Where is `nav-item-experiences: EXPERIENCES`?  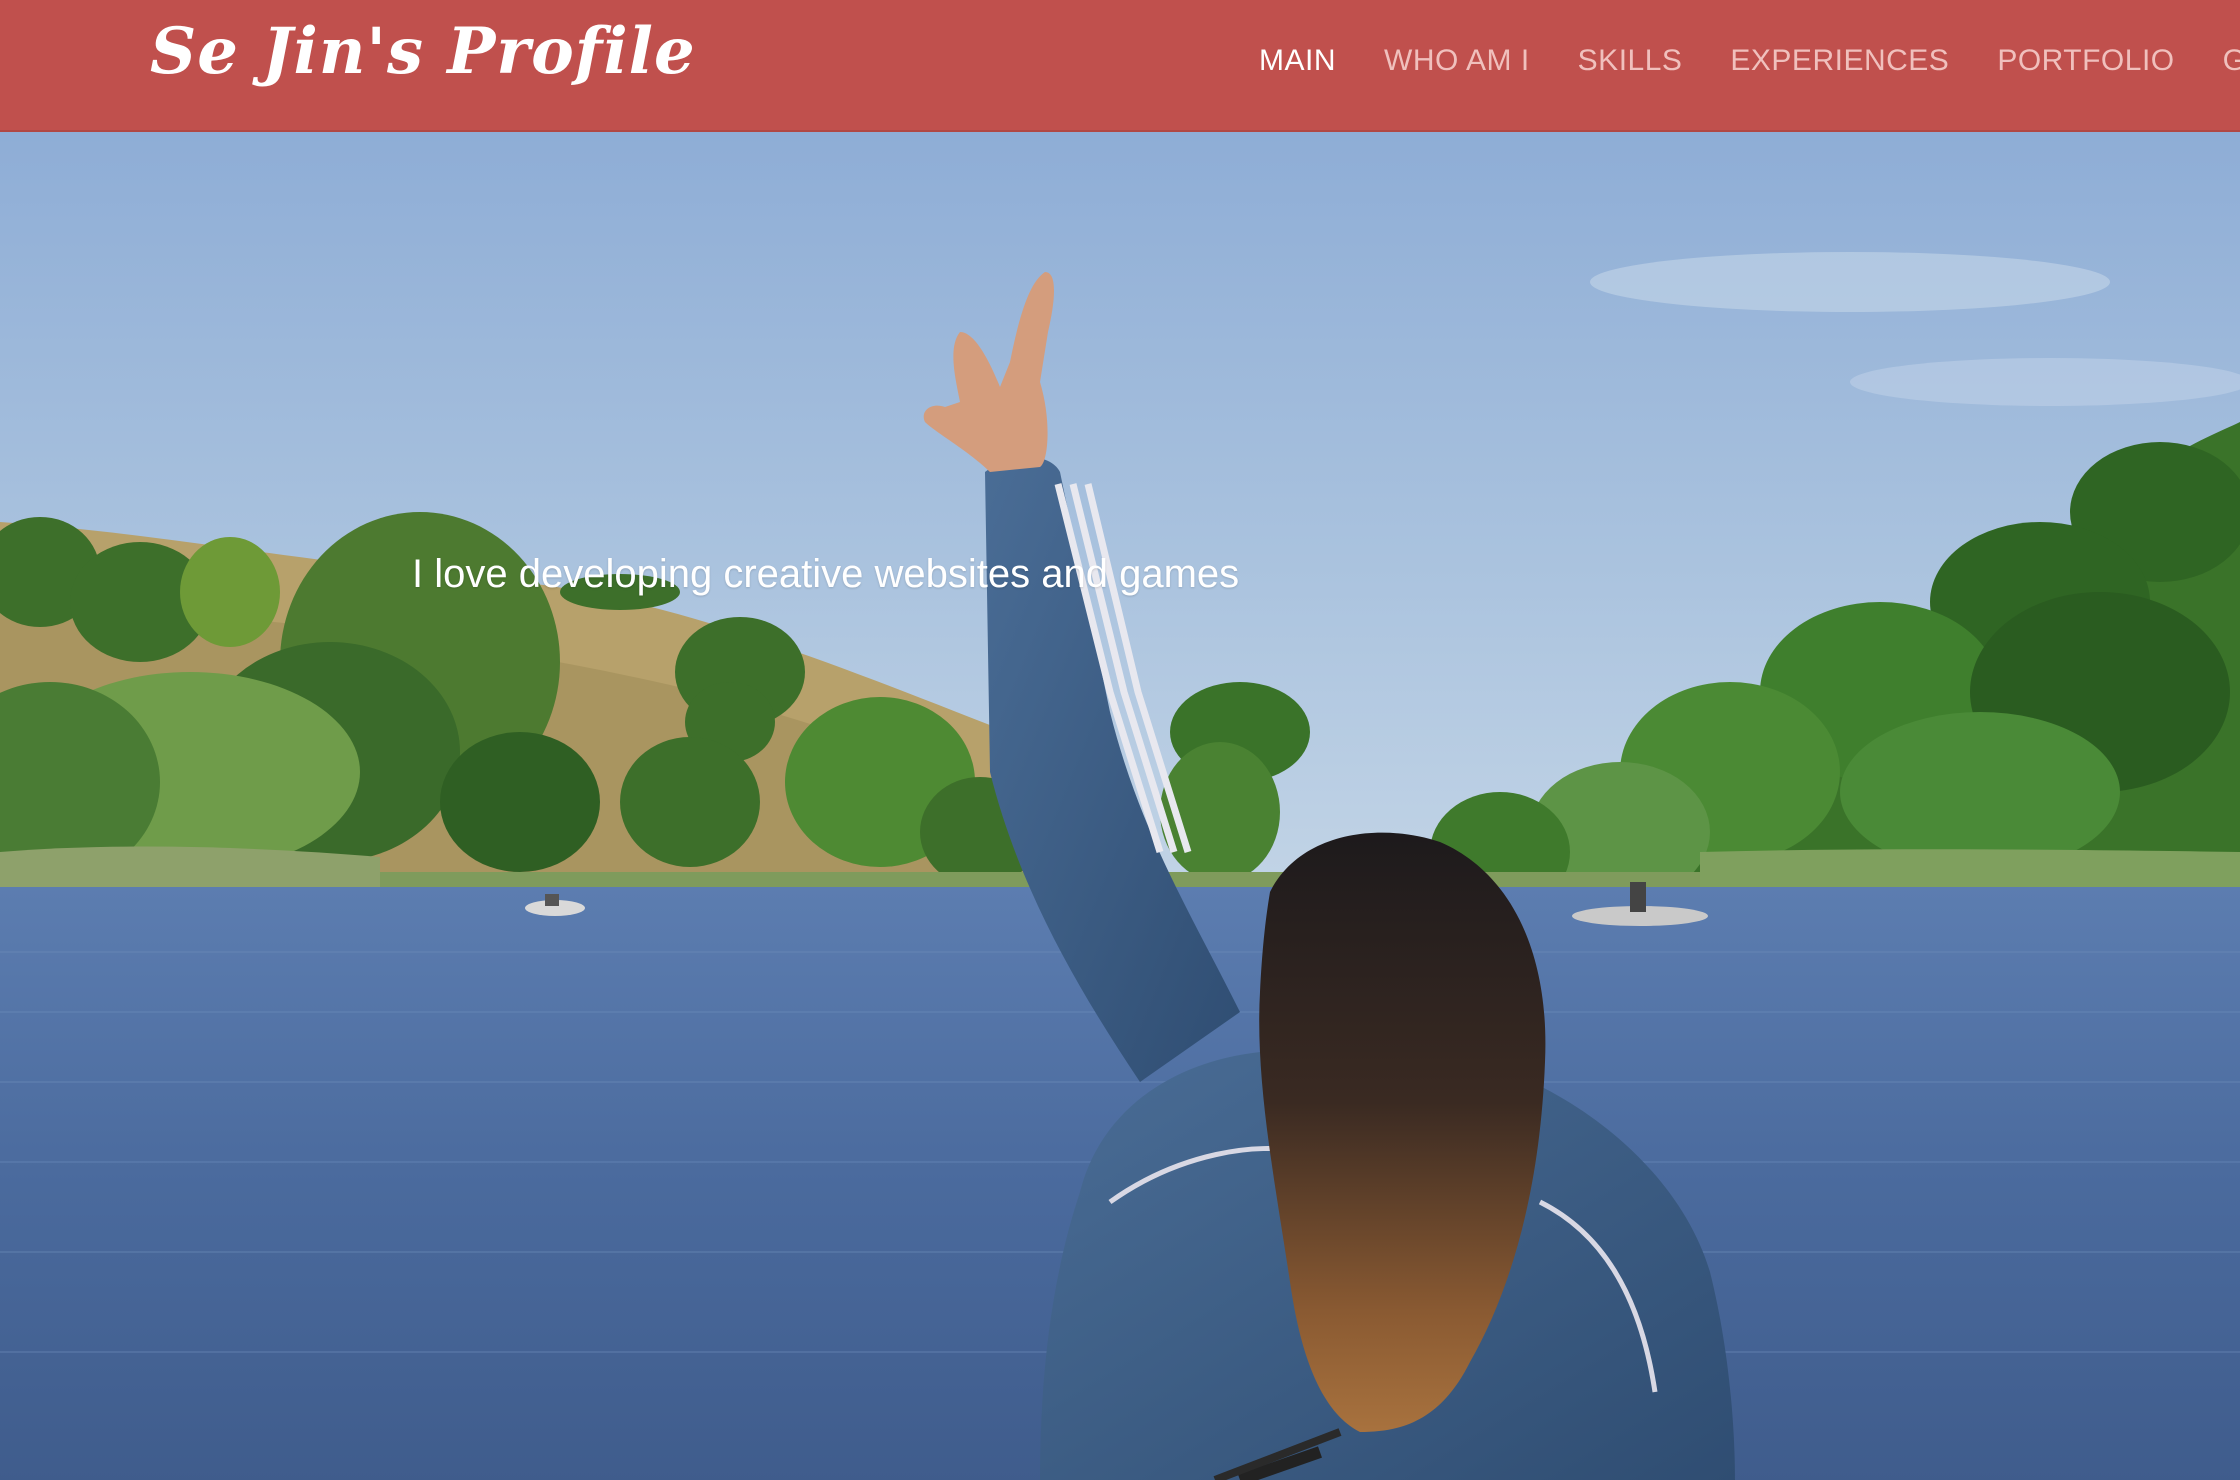
nav-item-experiences: EXPERIENCES is located at coordinates (1839, 61).